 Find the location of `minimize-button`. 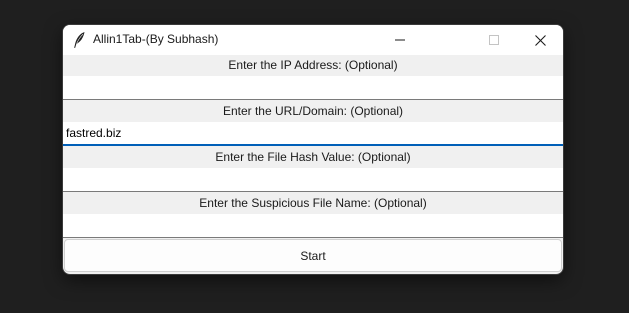

minimize-button is located at coordinates (400, 40).